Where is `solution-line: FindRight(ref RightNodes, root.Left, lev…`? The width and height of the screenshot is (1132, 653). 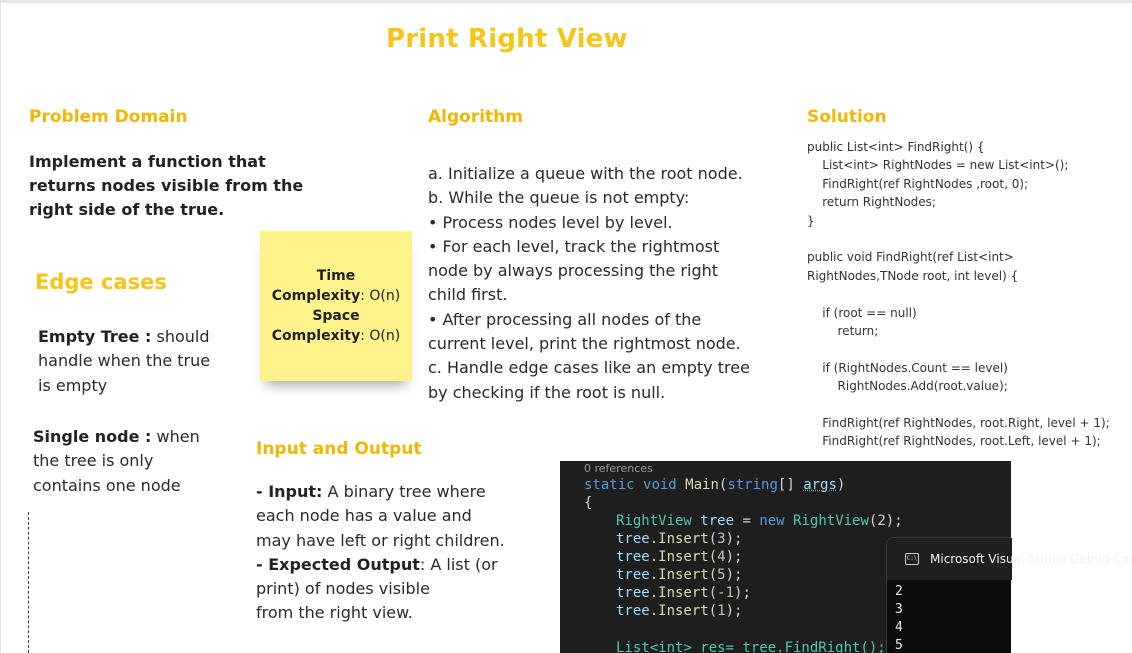
solution-line: FindRight(ref RightNodes, root.Left, lev… is located at coordinates (954, 441).